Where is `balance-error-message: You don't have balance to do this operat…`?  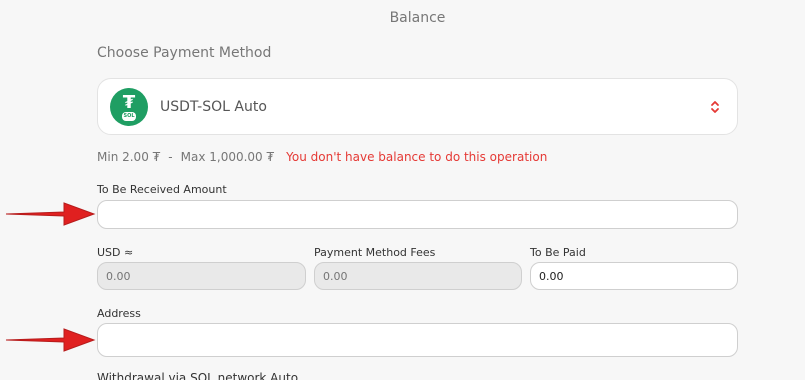
balance-error-message: You don't have balance to do this operat… is located at coordinates (417, 157).